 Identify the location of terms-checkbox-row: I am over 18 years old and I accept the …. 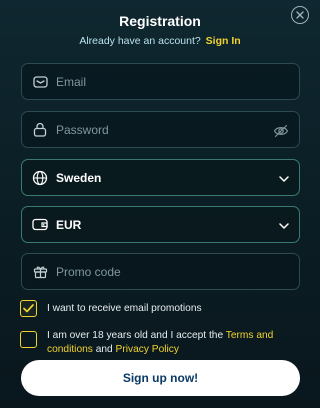
(162, 343).